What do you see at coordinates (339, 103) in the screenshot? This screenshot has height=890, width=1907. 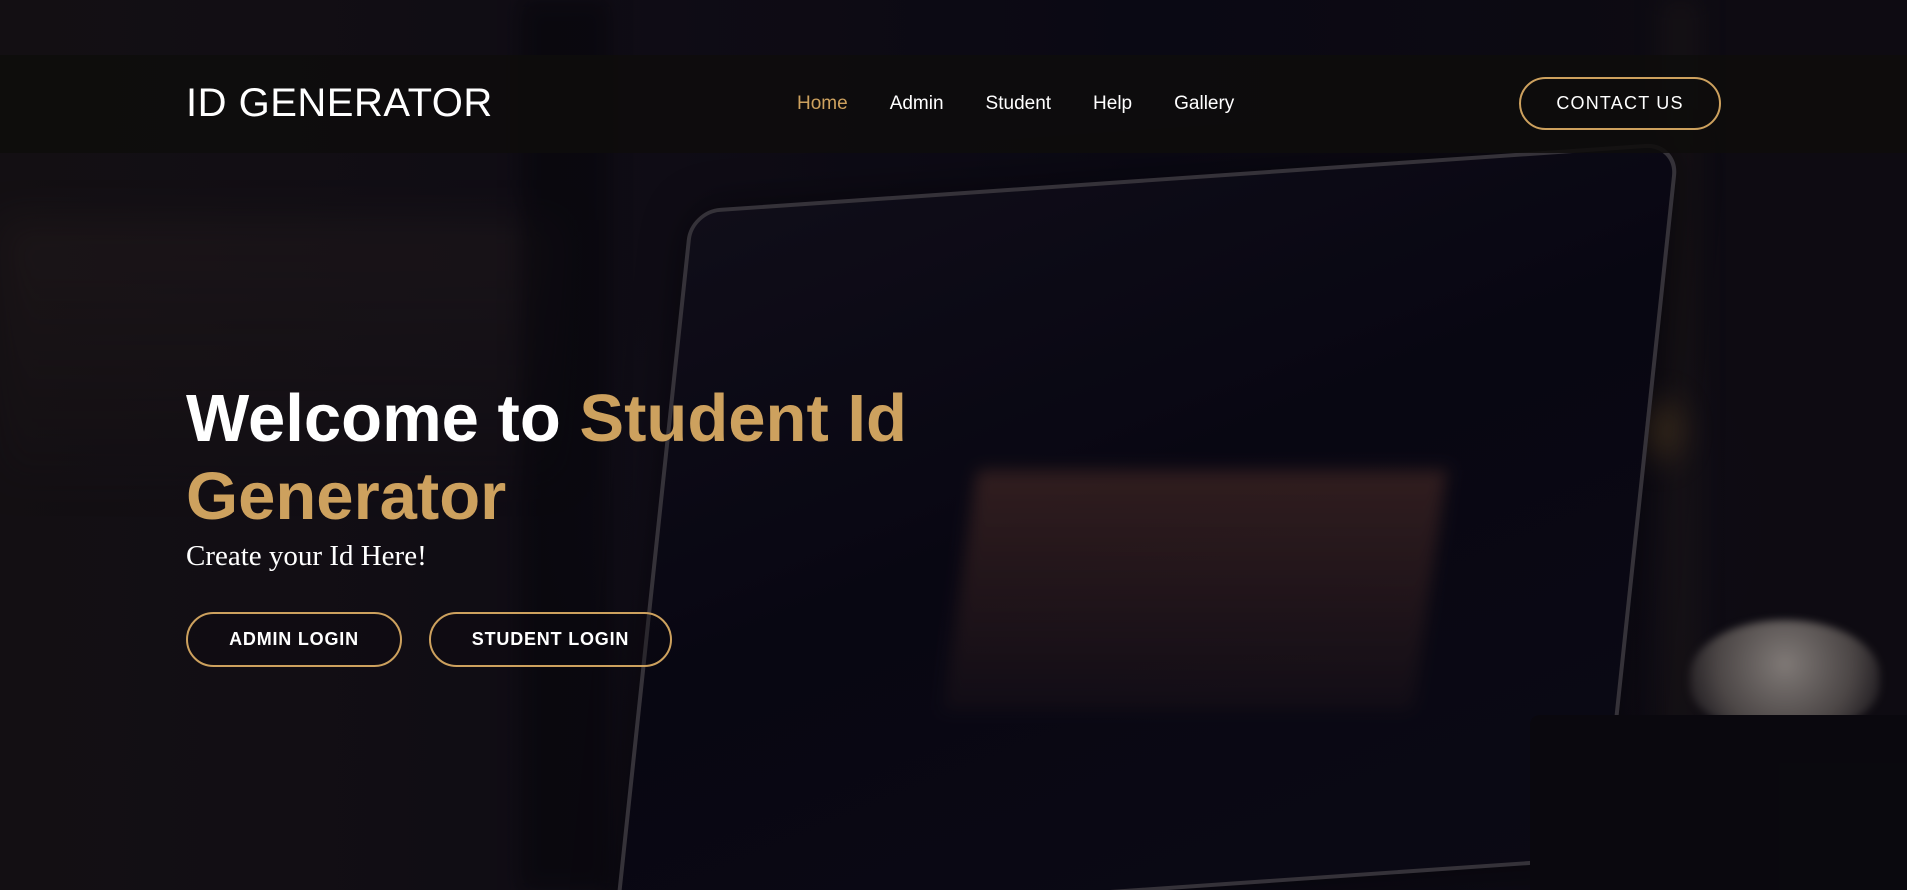 I see `brand-logo: ID GENERATOR` at bounding box center [339, 103].